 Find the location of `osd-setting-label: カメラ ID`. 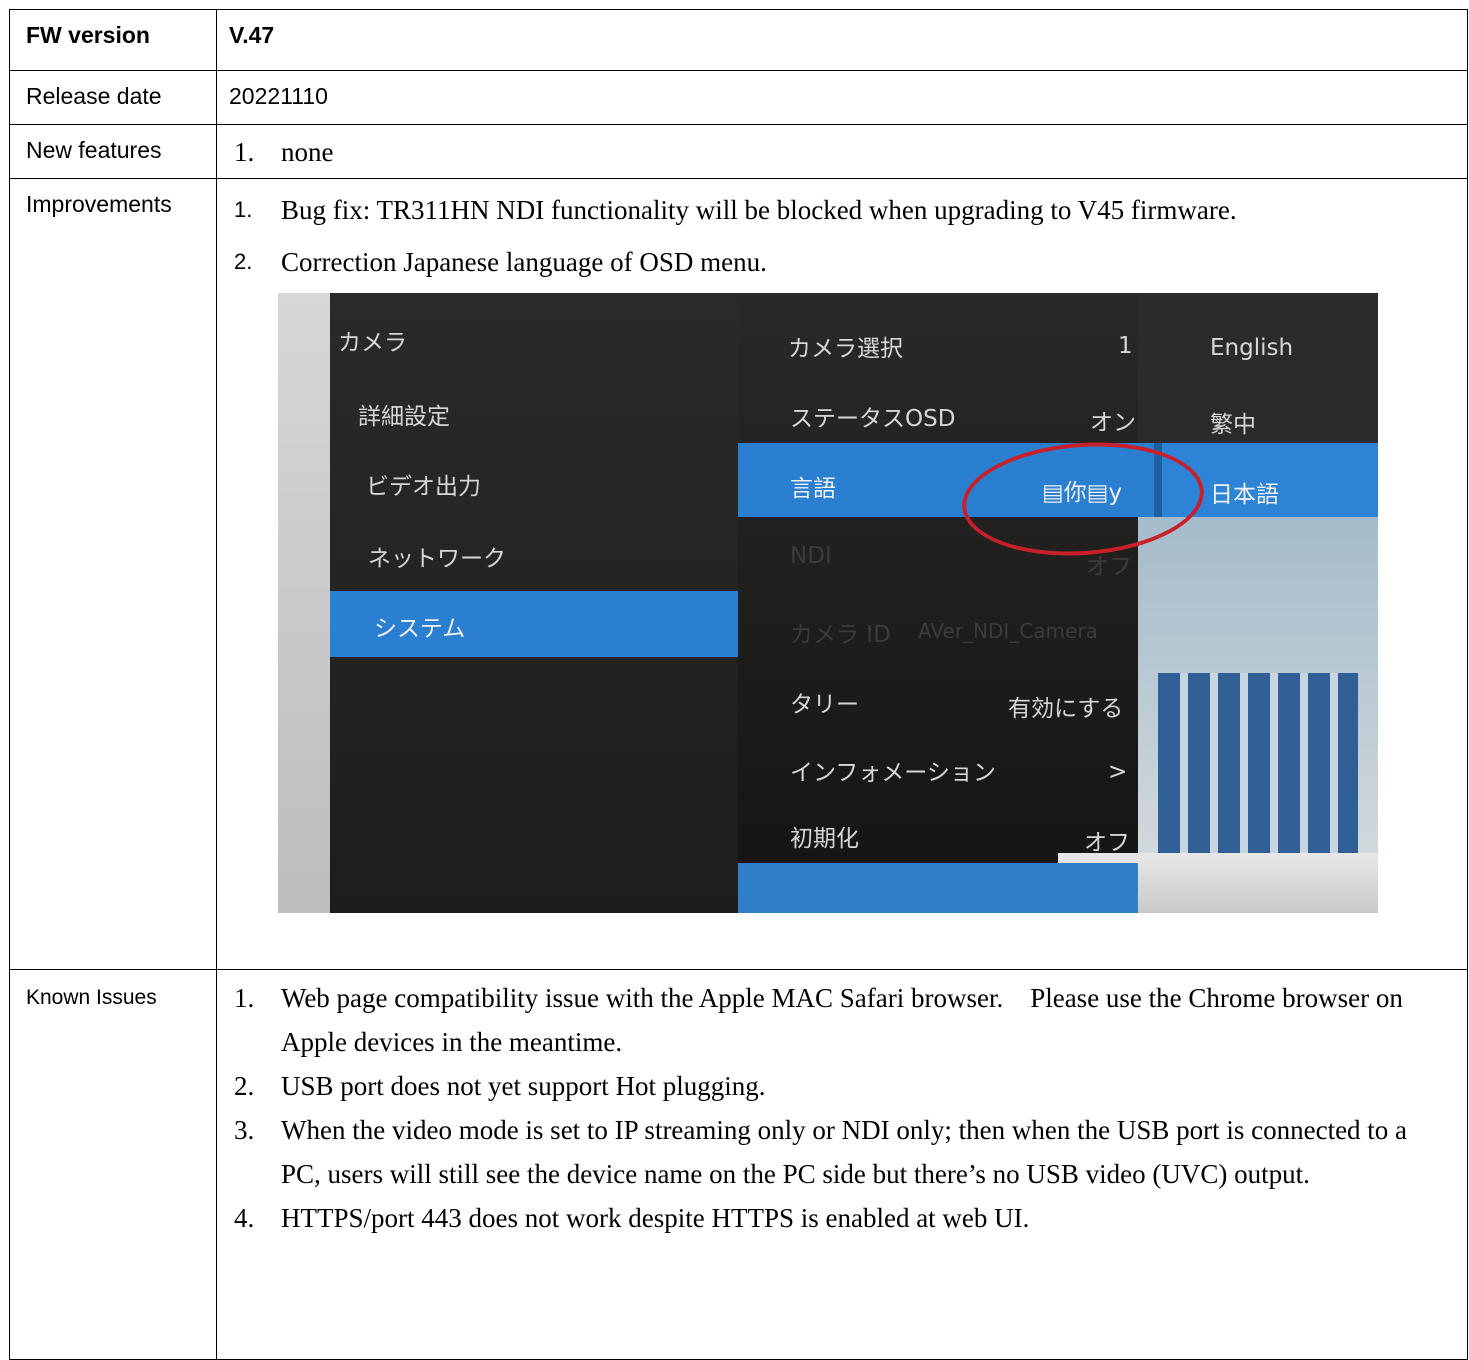

osd-setting-label: カメラ ID is located at coordinates (840, 635).